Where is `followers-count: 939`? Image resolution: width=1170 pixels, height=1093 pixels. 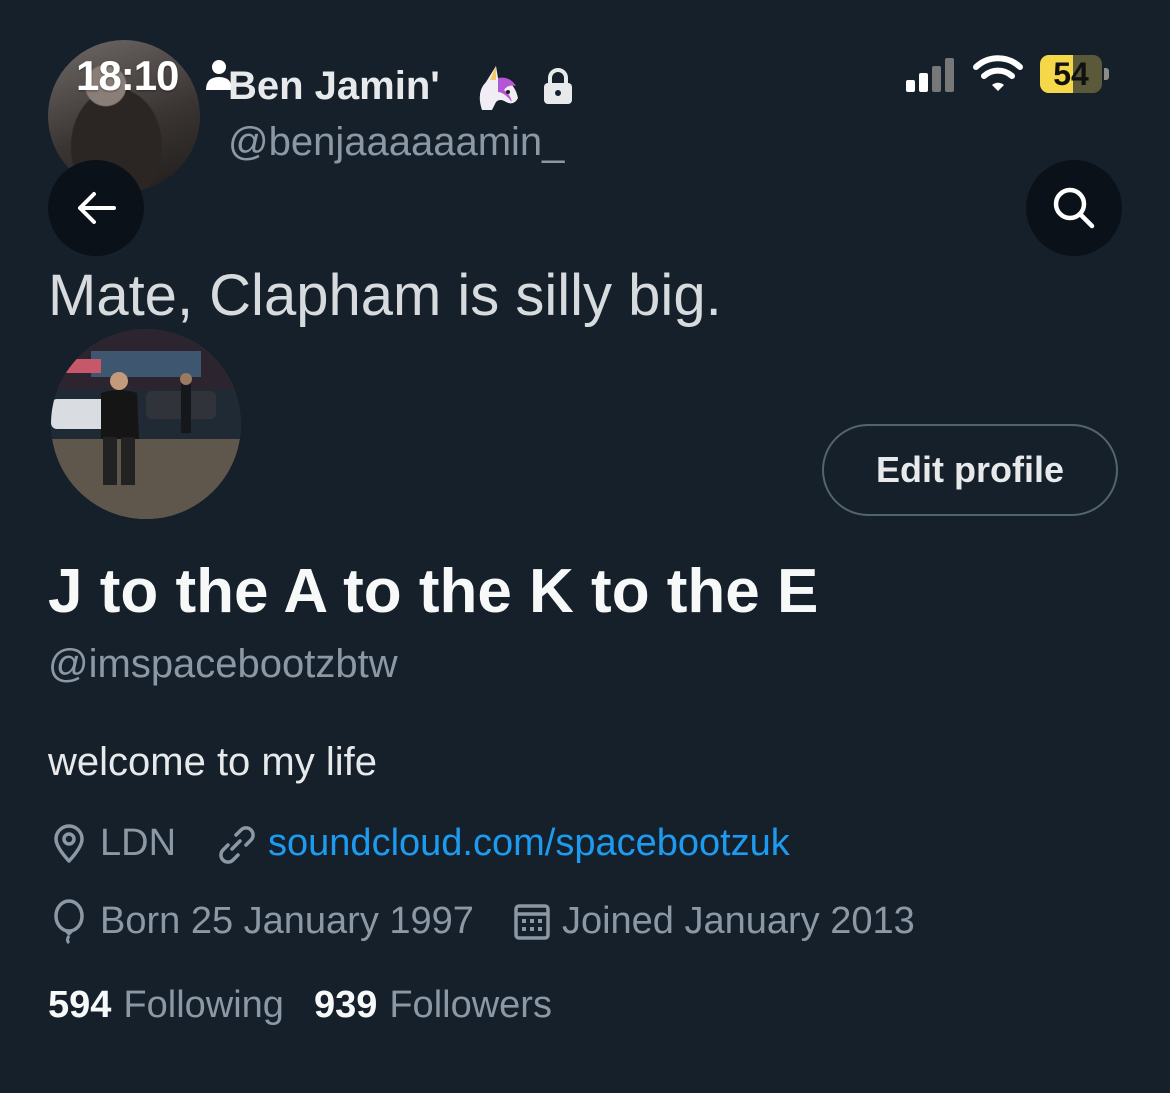
followers-count: 939 is located at coordinates (345, 1005).